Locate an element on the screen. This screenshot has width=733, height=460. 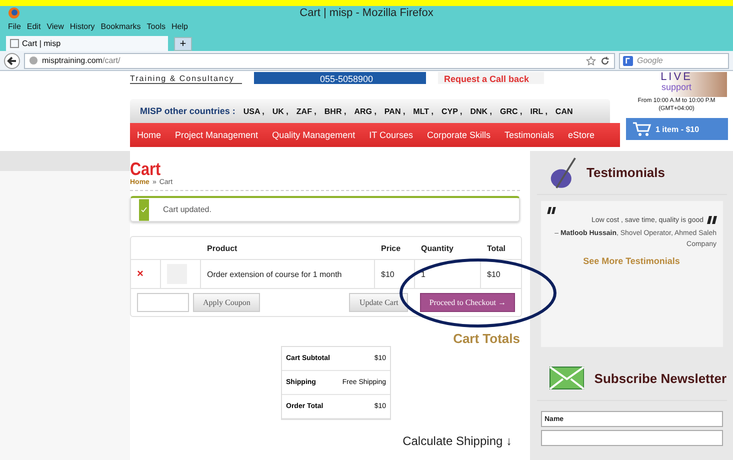
cart-button: 1 item - $10 is located at coordinates (677, 129).